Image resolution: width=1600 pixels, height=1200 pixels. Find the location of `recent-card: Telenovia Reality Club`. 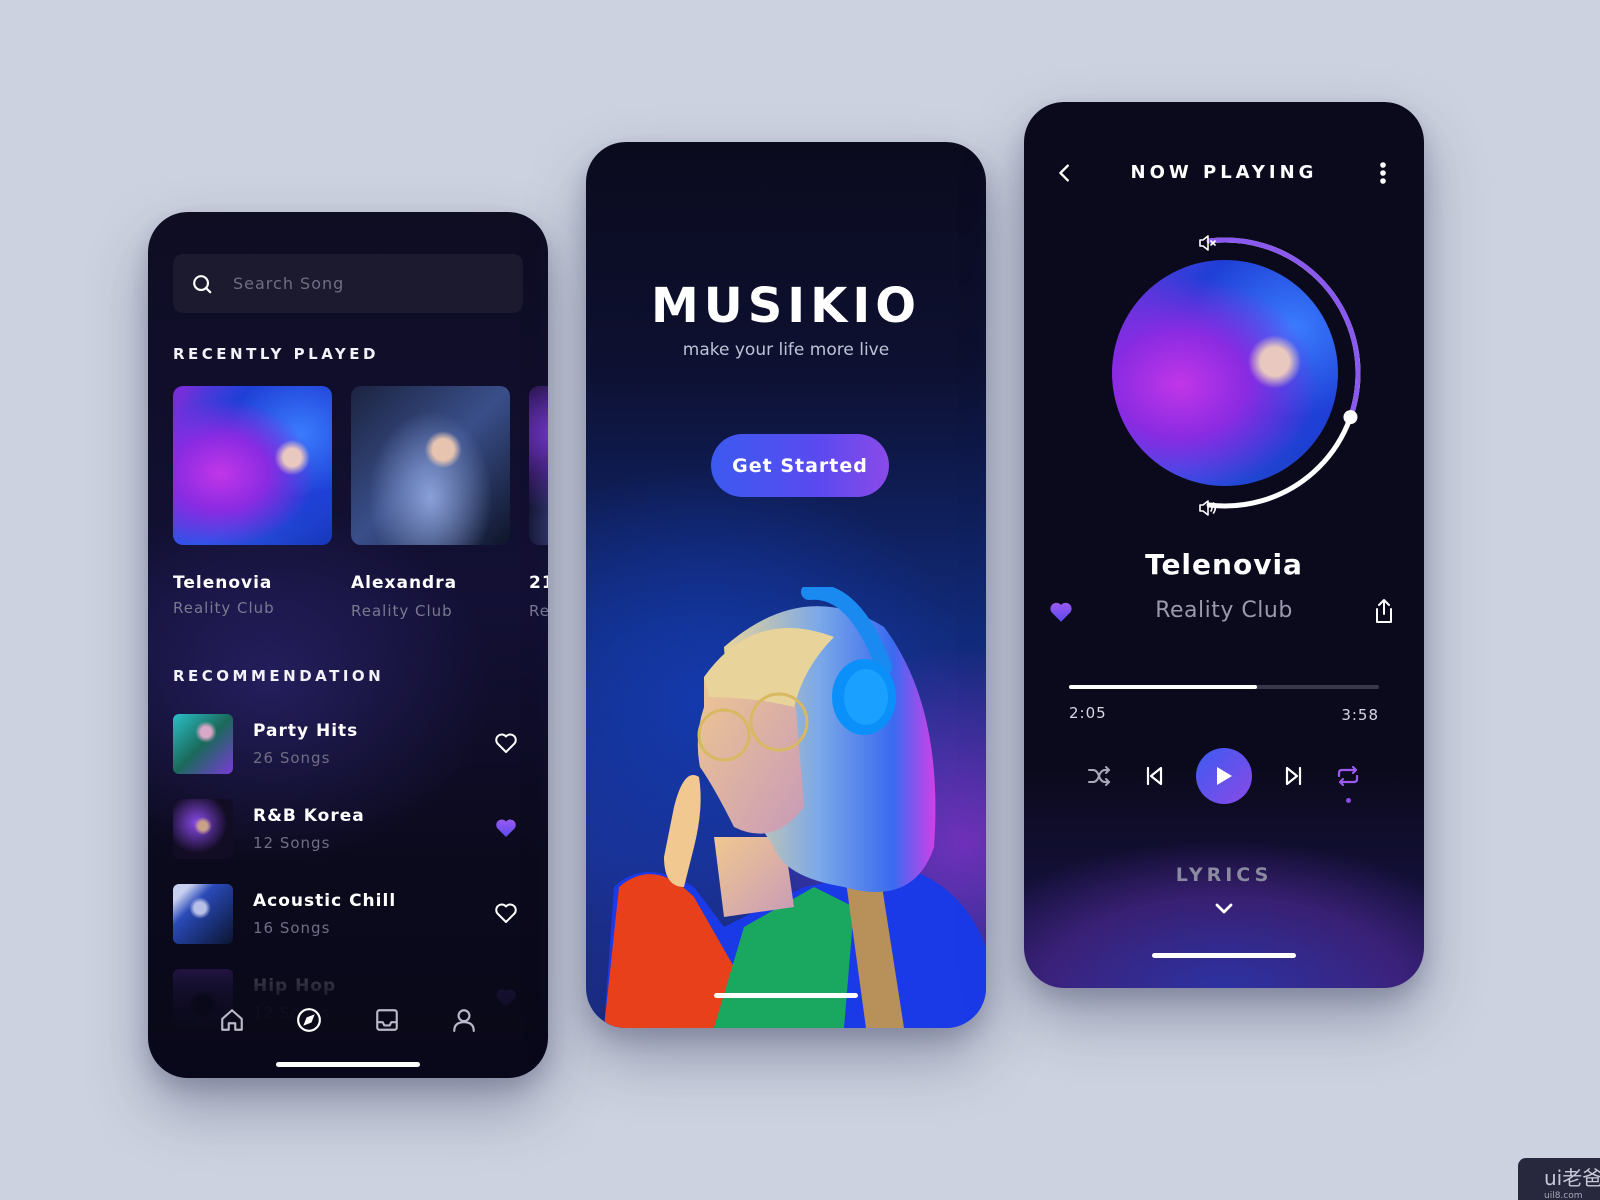

recent-card: Telenovia Reality Club is located at coordinates (252, 503).